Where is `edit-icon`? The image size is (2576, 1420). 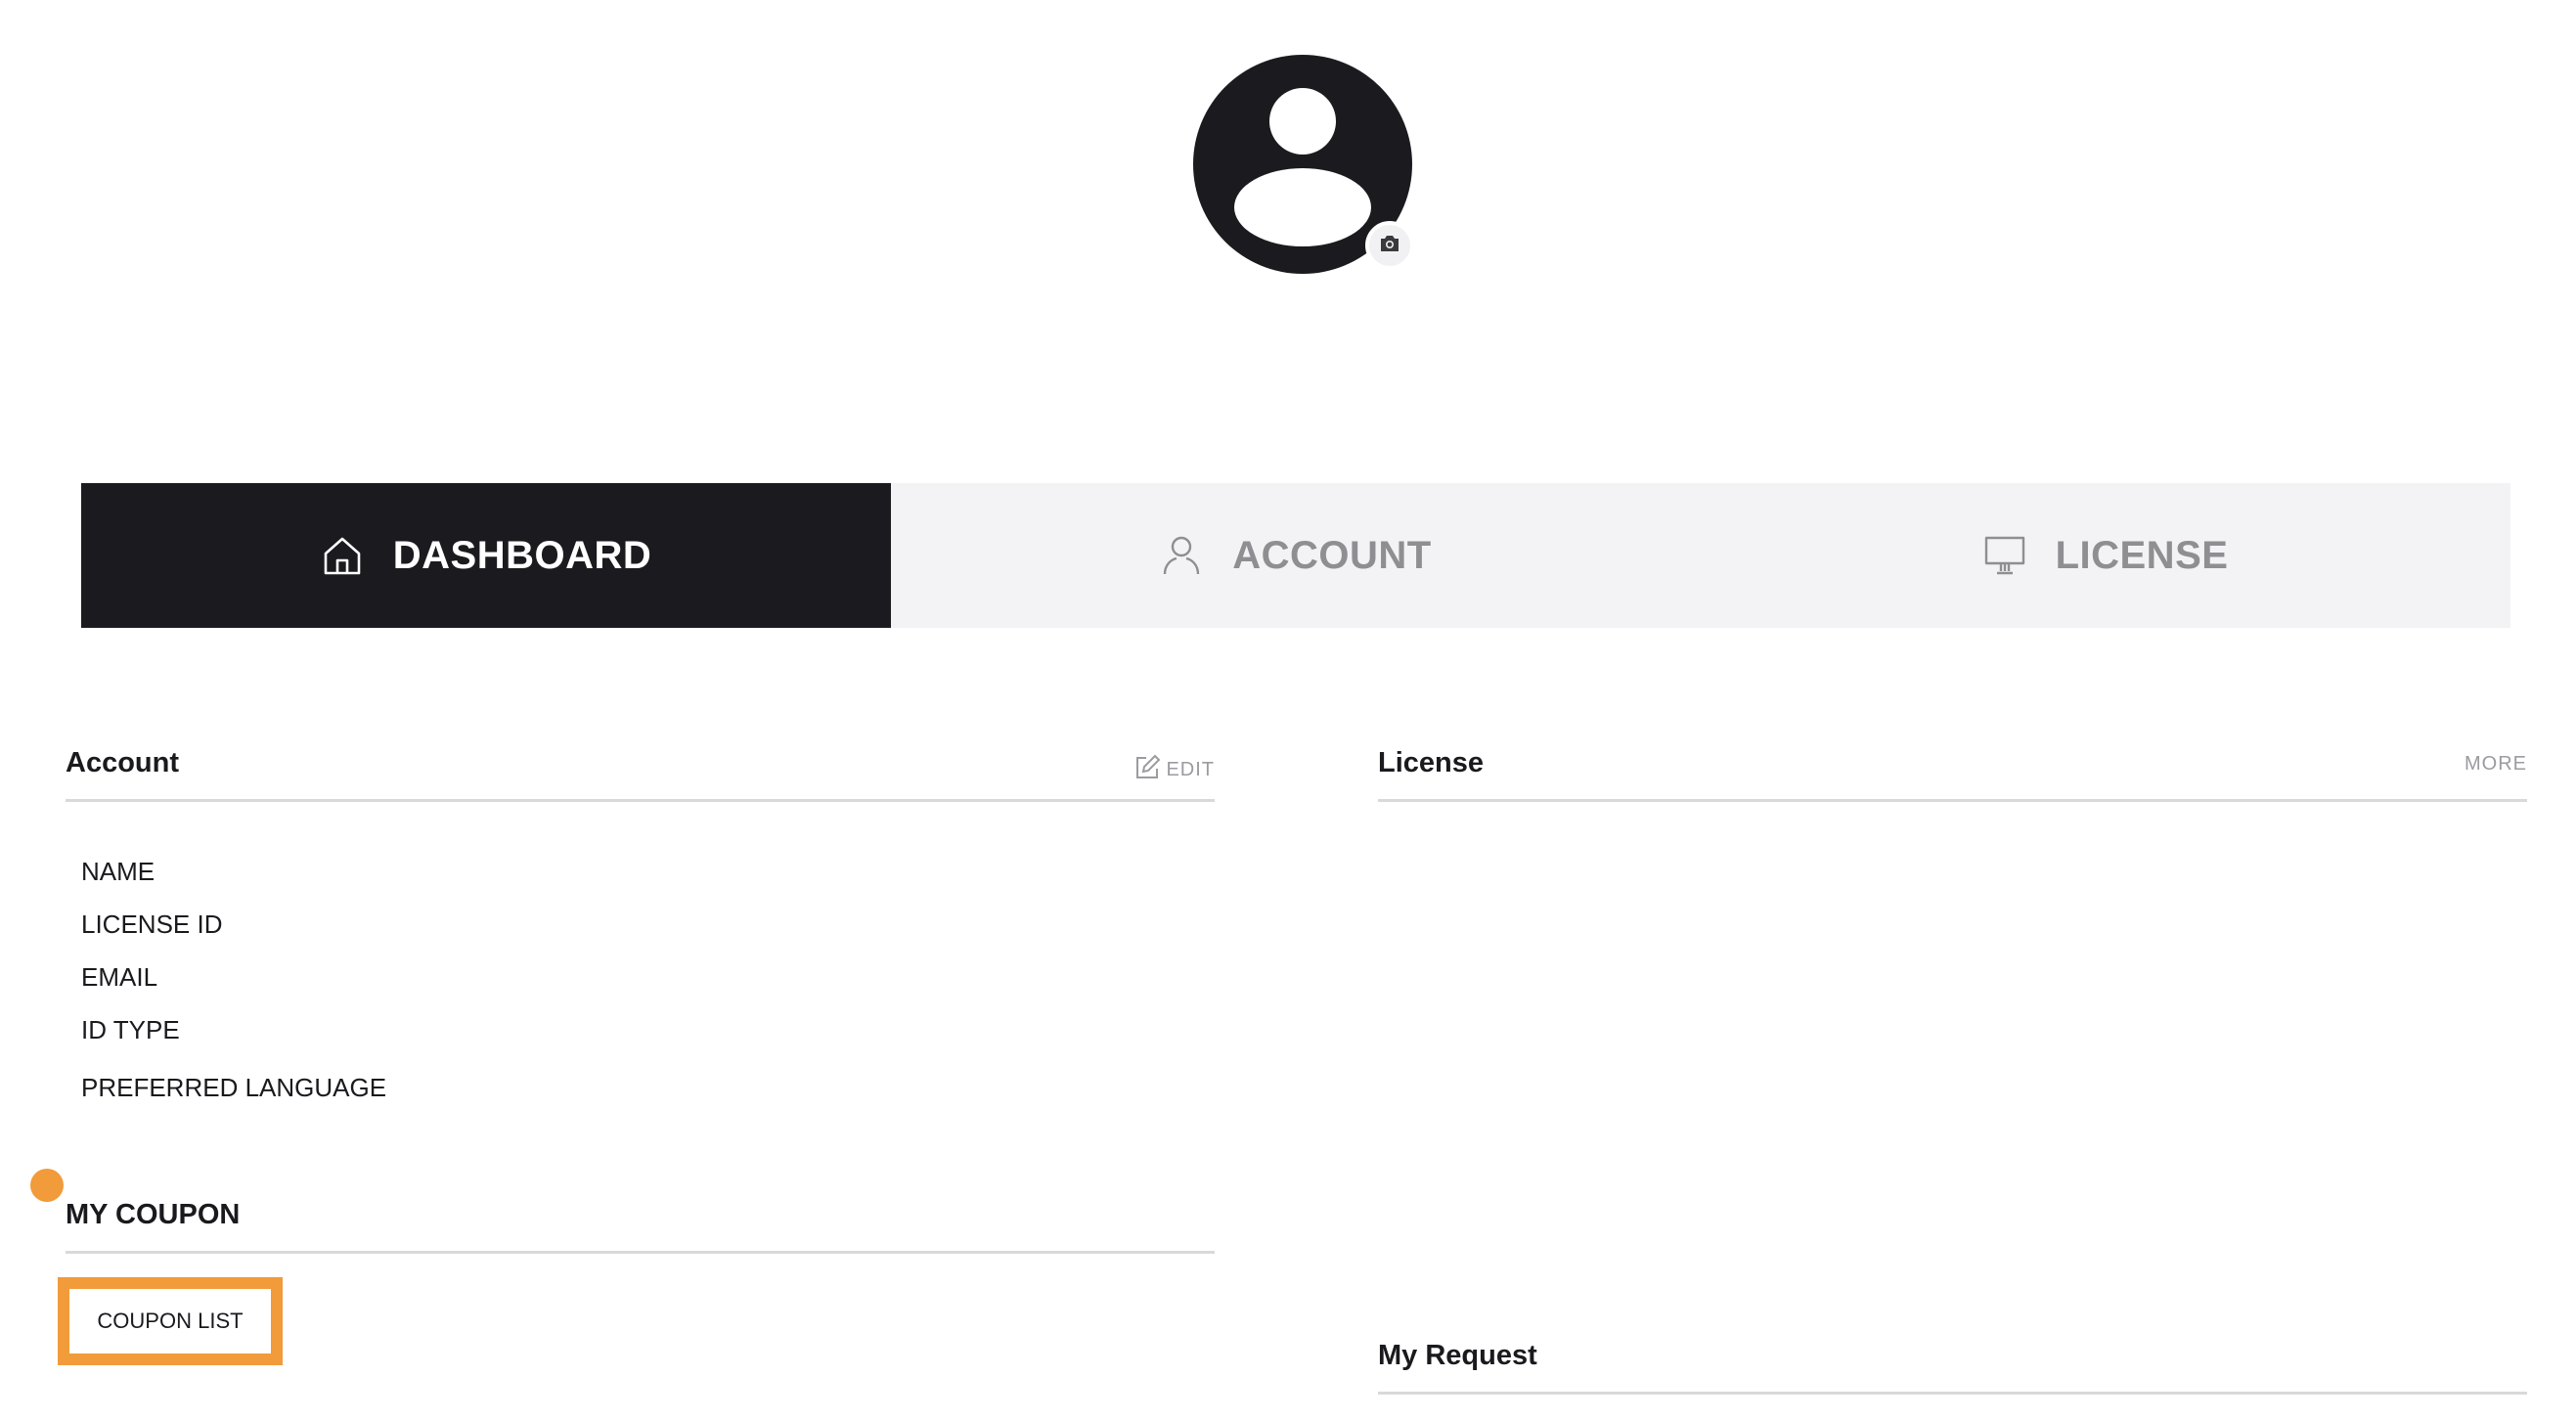
edit-icon is located at coordinates (1148, 769).